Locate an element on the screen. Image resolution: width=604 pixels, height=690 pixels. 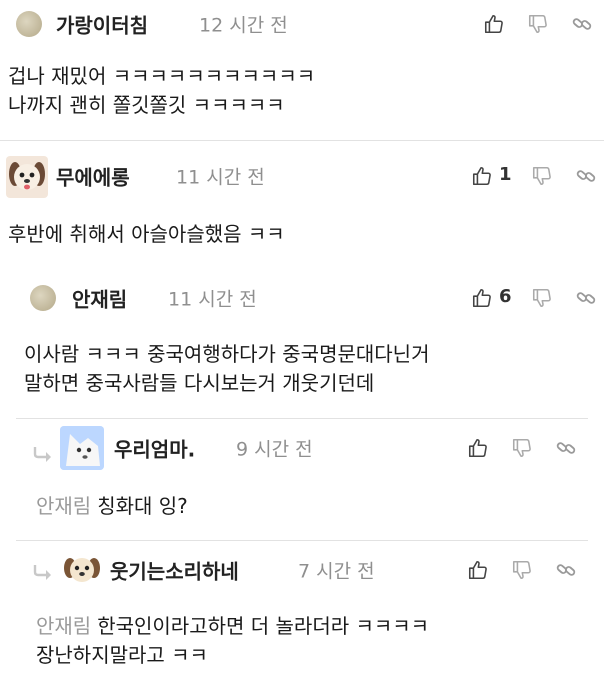
comment-line: 안재림 칭화대 잉? is located at coordinates (112, 506).